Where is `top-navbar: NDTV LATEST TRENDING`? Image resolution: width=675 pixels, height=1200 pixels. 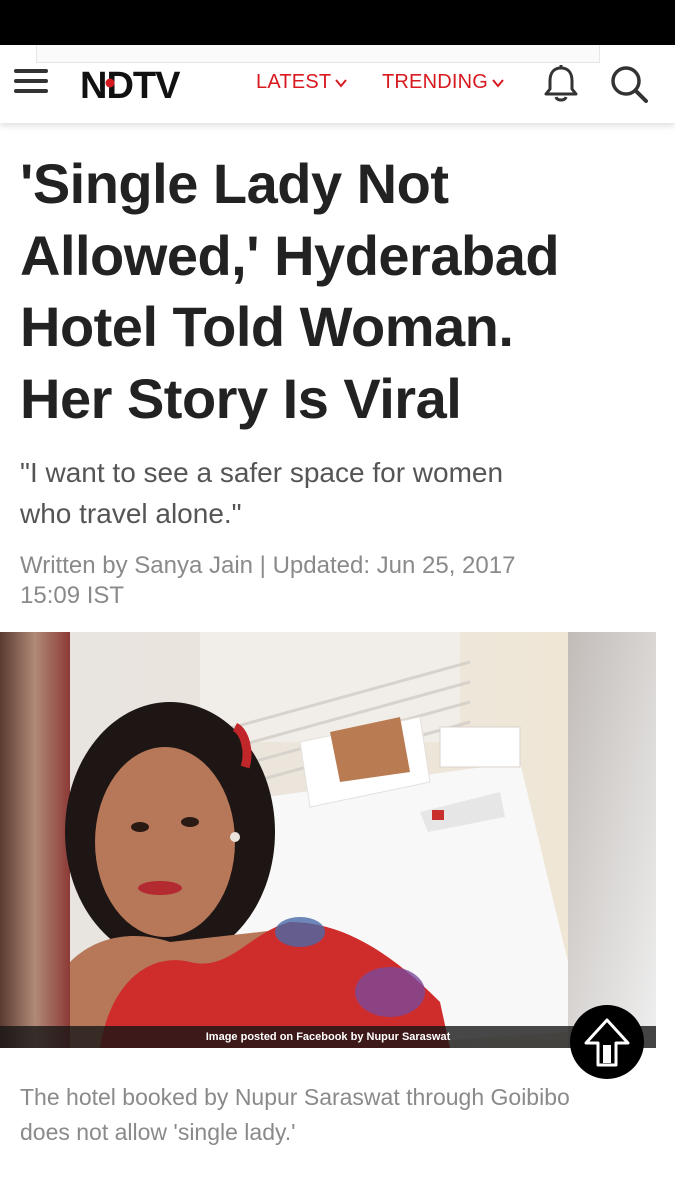 top-navbar: NDTV LATEST TRENDING is located at coordinates (337, 84).